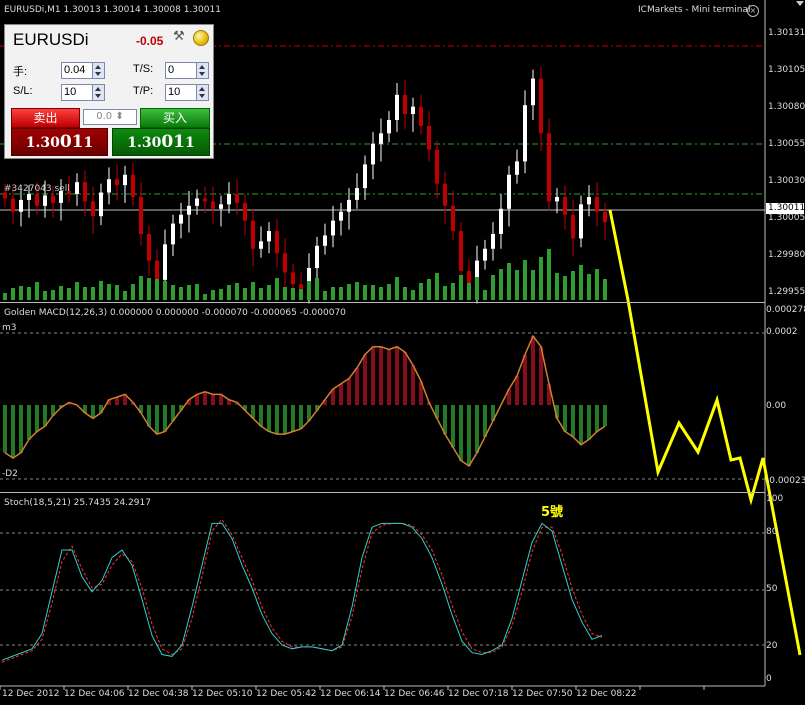 This screenshot has width=805, height=705. Describe the element at coordinates (542, 694) in the screenshot. I see `time-tick: 12 Dec 07:50` at that location.